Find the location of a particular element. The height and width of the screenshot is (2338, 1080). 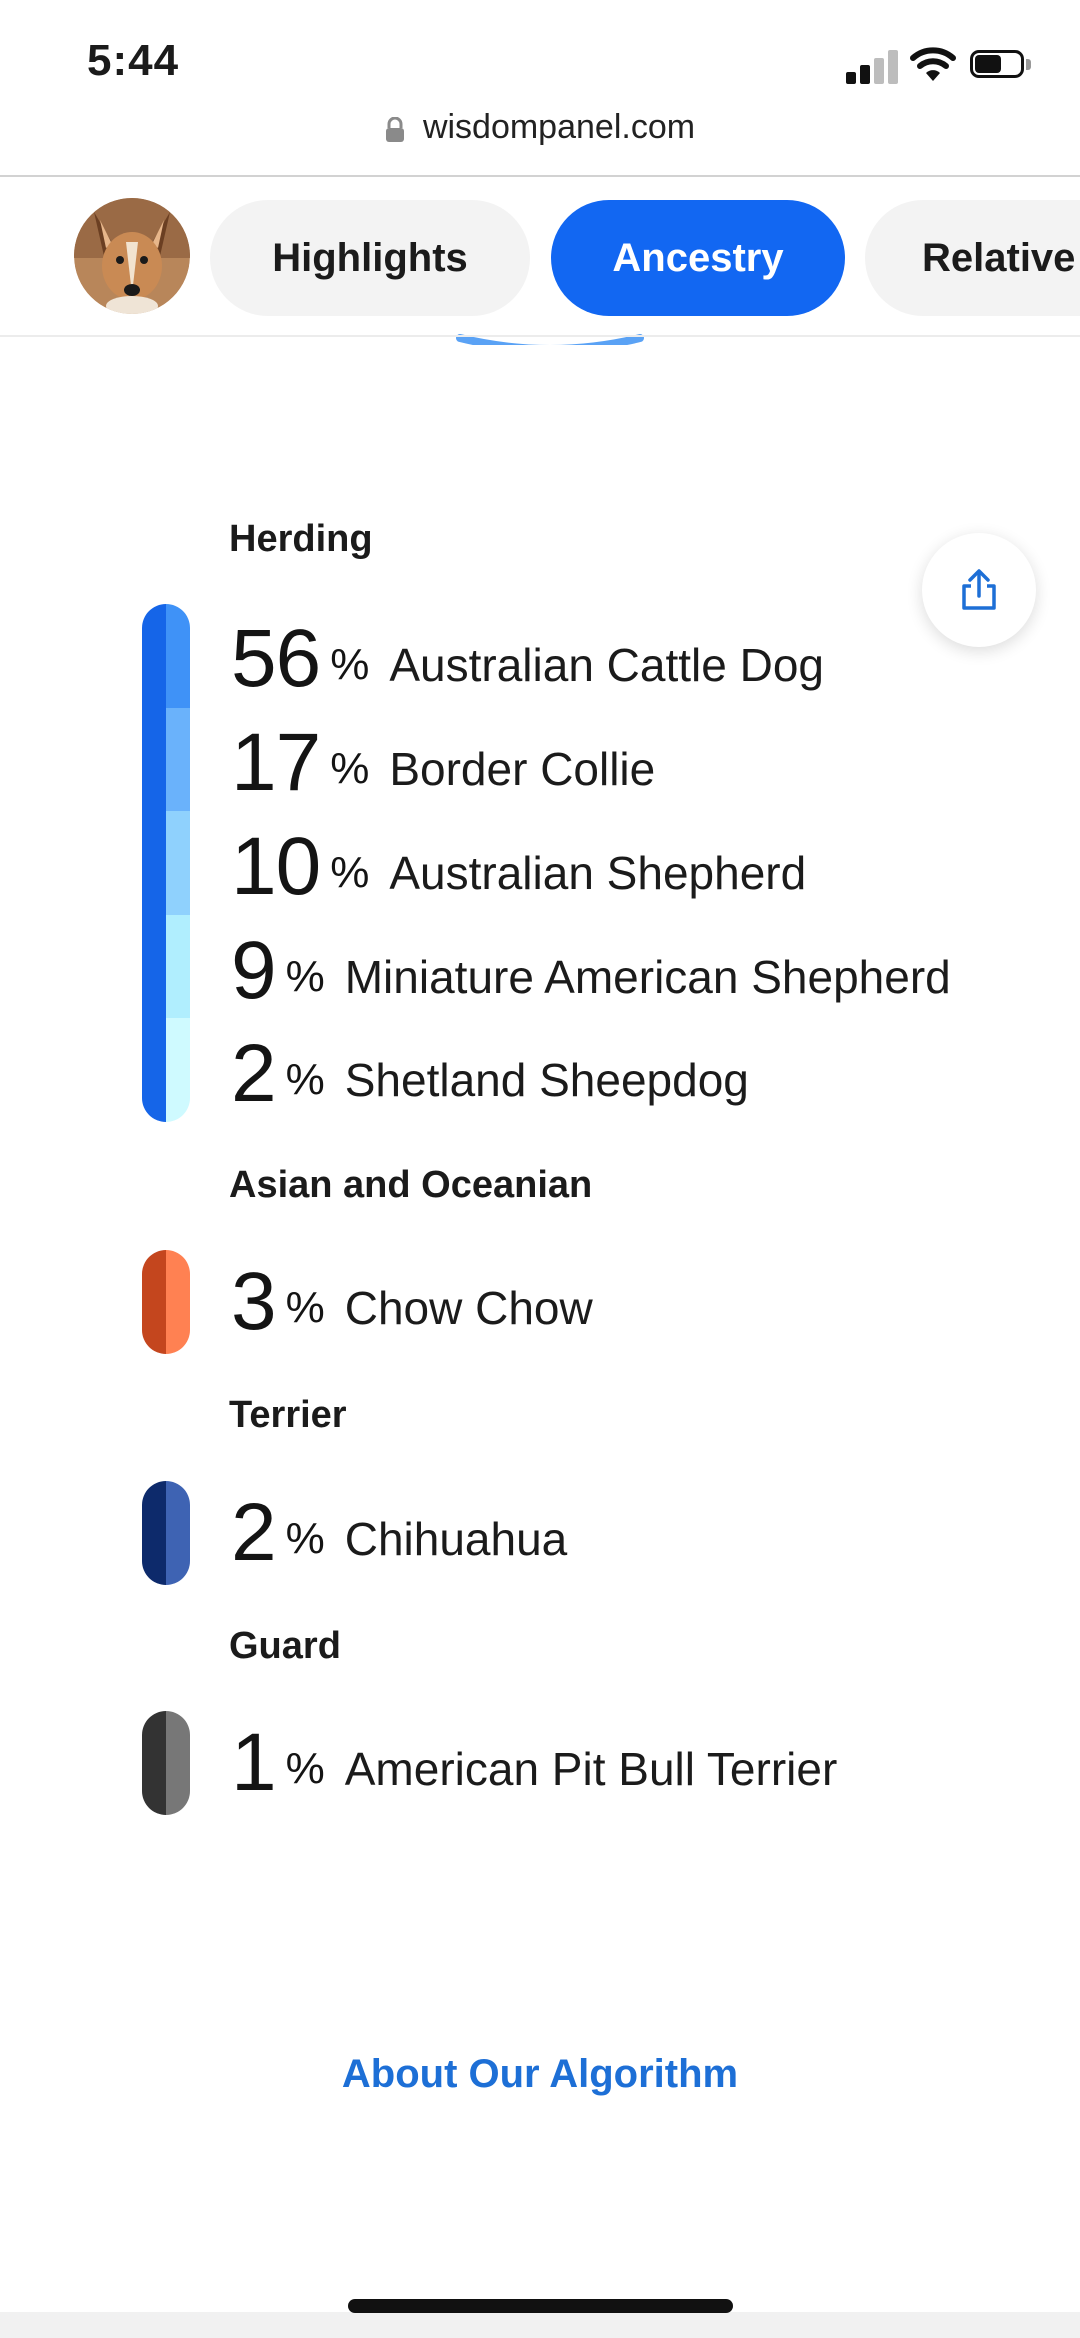

home-indicator is located at coordinates (540, 2306).